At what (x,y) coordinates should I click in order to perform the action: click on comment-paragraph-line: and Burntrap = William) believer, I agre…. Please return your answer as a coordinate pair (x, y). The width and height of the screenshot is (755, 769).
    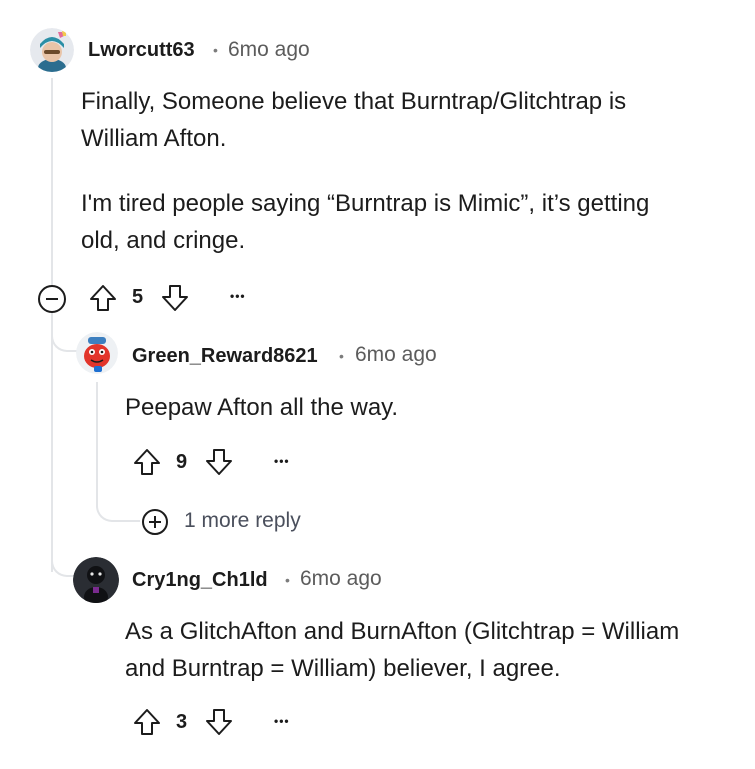
    Looking at the image, I should click on (343, 668).